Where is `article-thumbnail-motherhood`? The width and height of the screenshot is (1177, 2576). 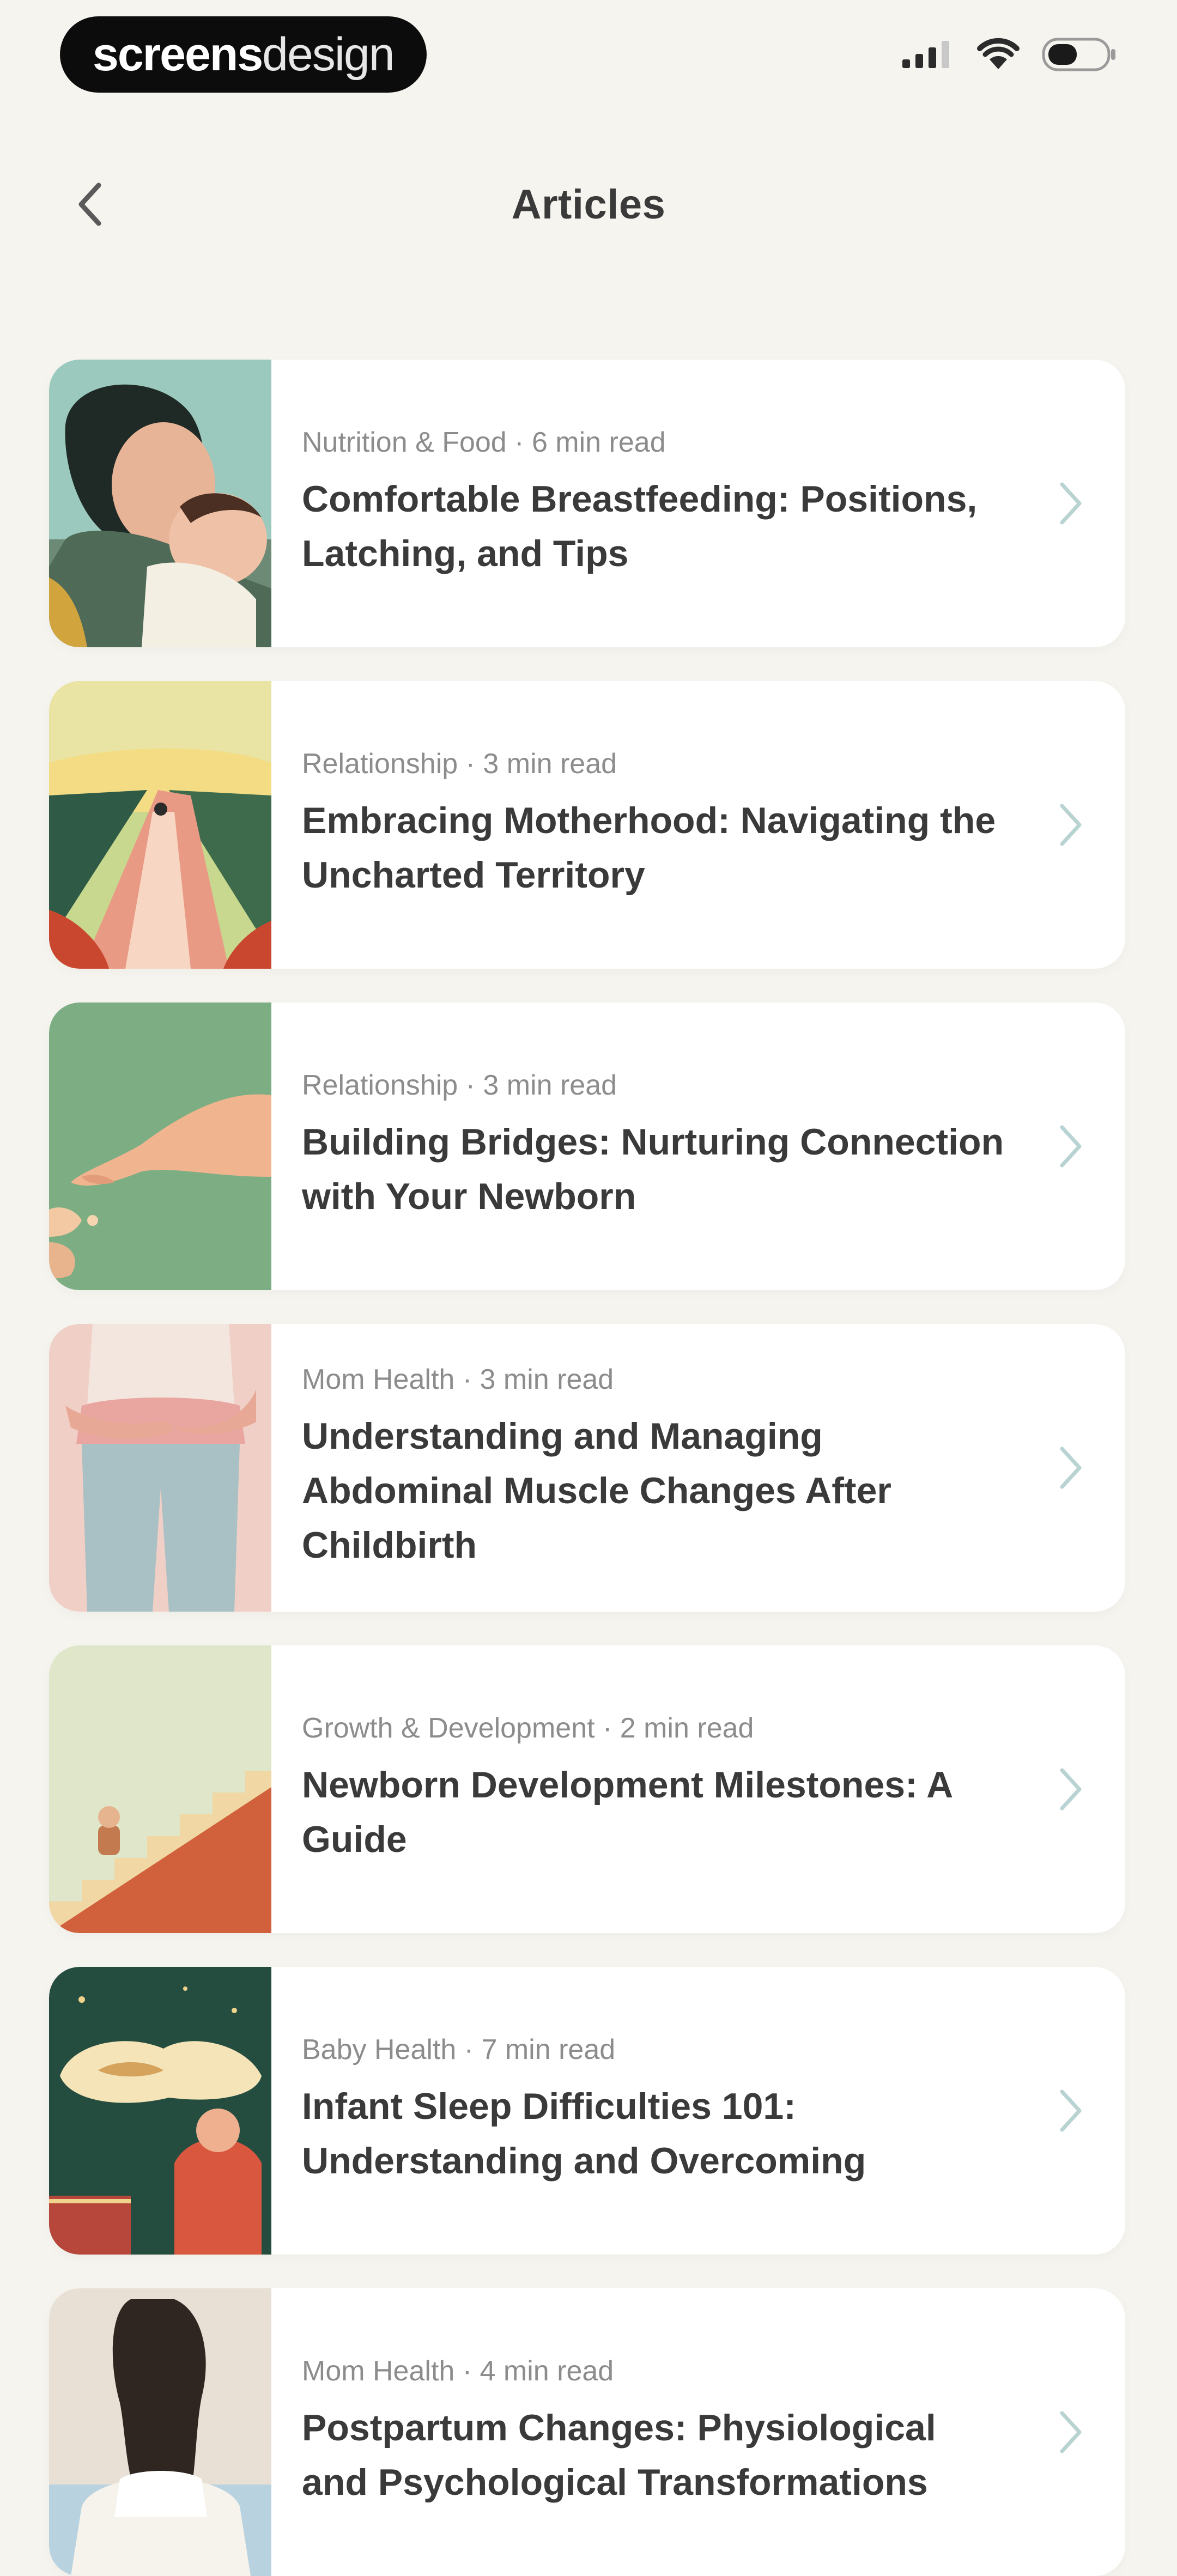
article-thumbnail-motherhood is located at coordinates (160, 825).